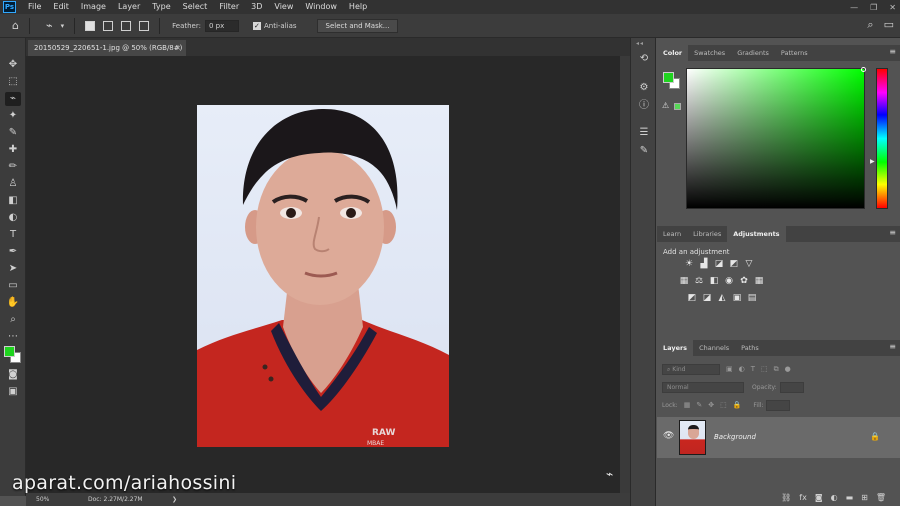  Describe the element at coordinates (644, 106) in the screenshot. I see `info-icon: ⓘ` at that location.